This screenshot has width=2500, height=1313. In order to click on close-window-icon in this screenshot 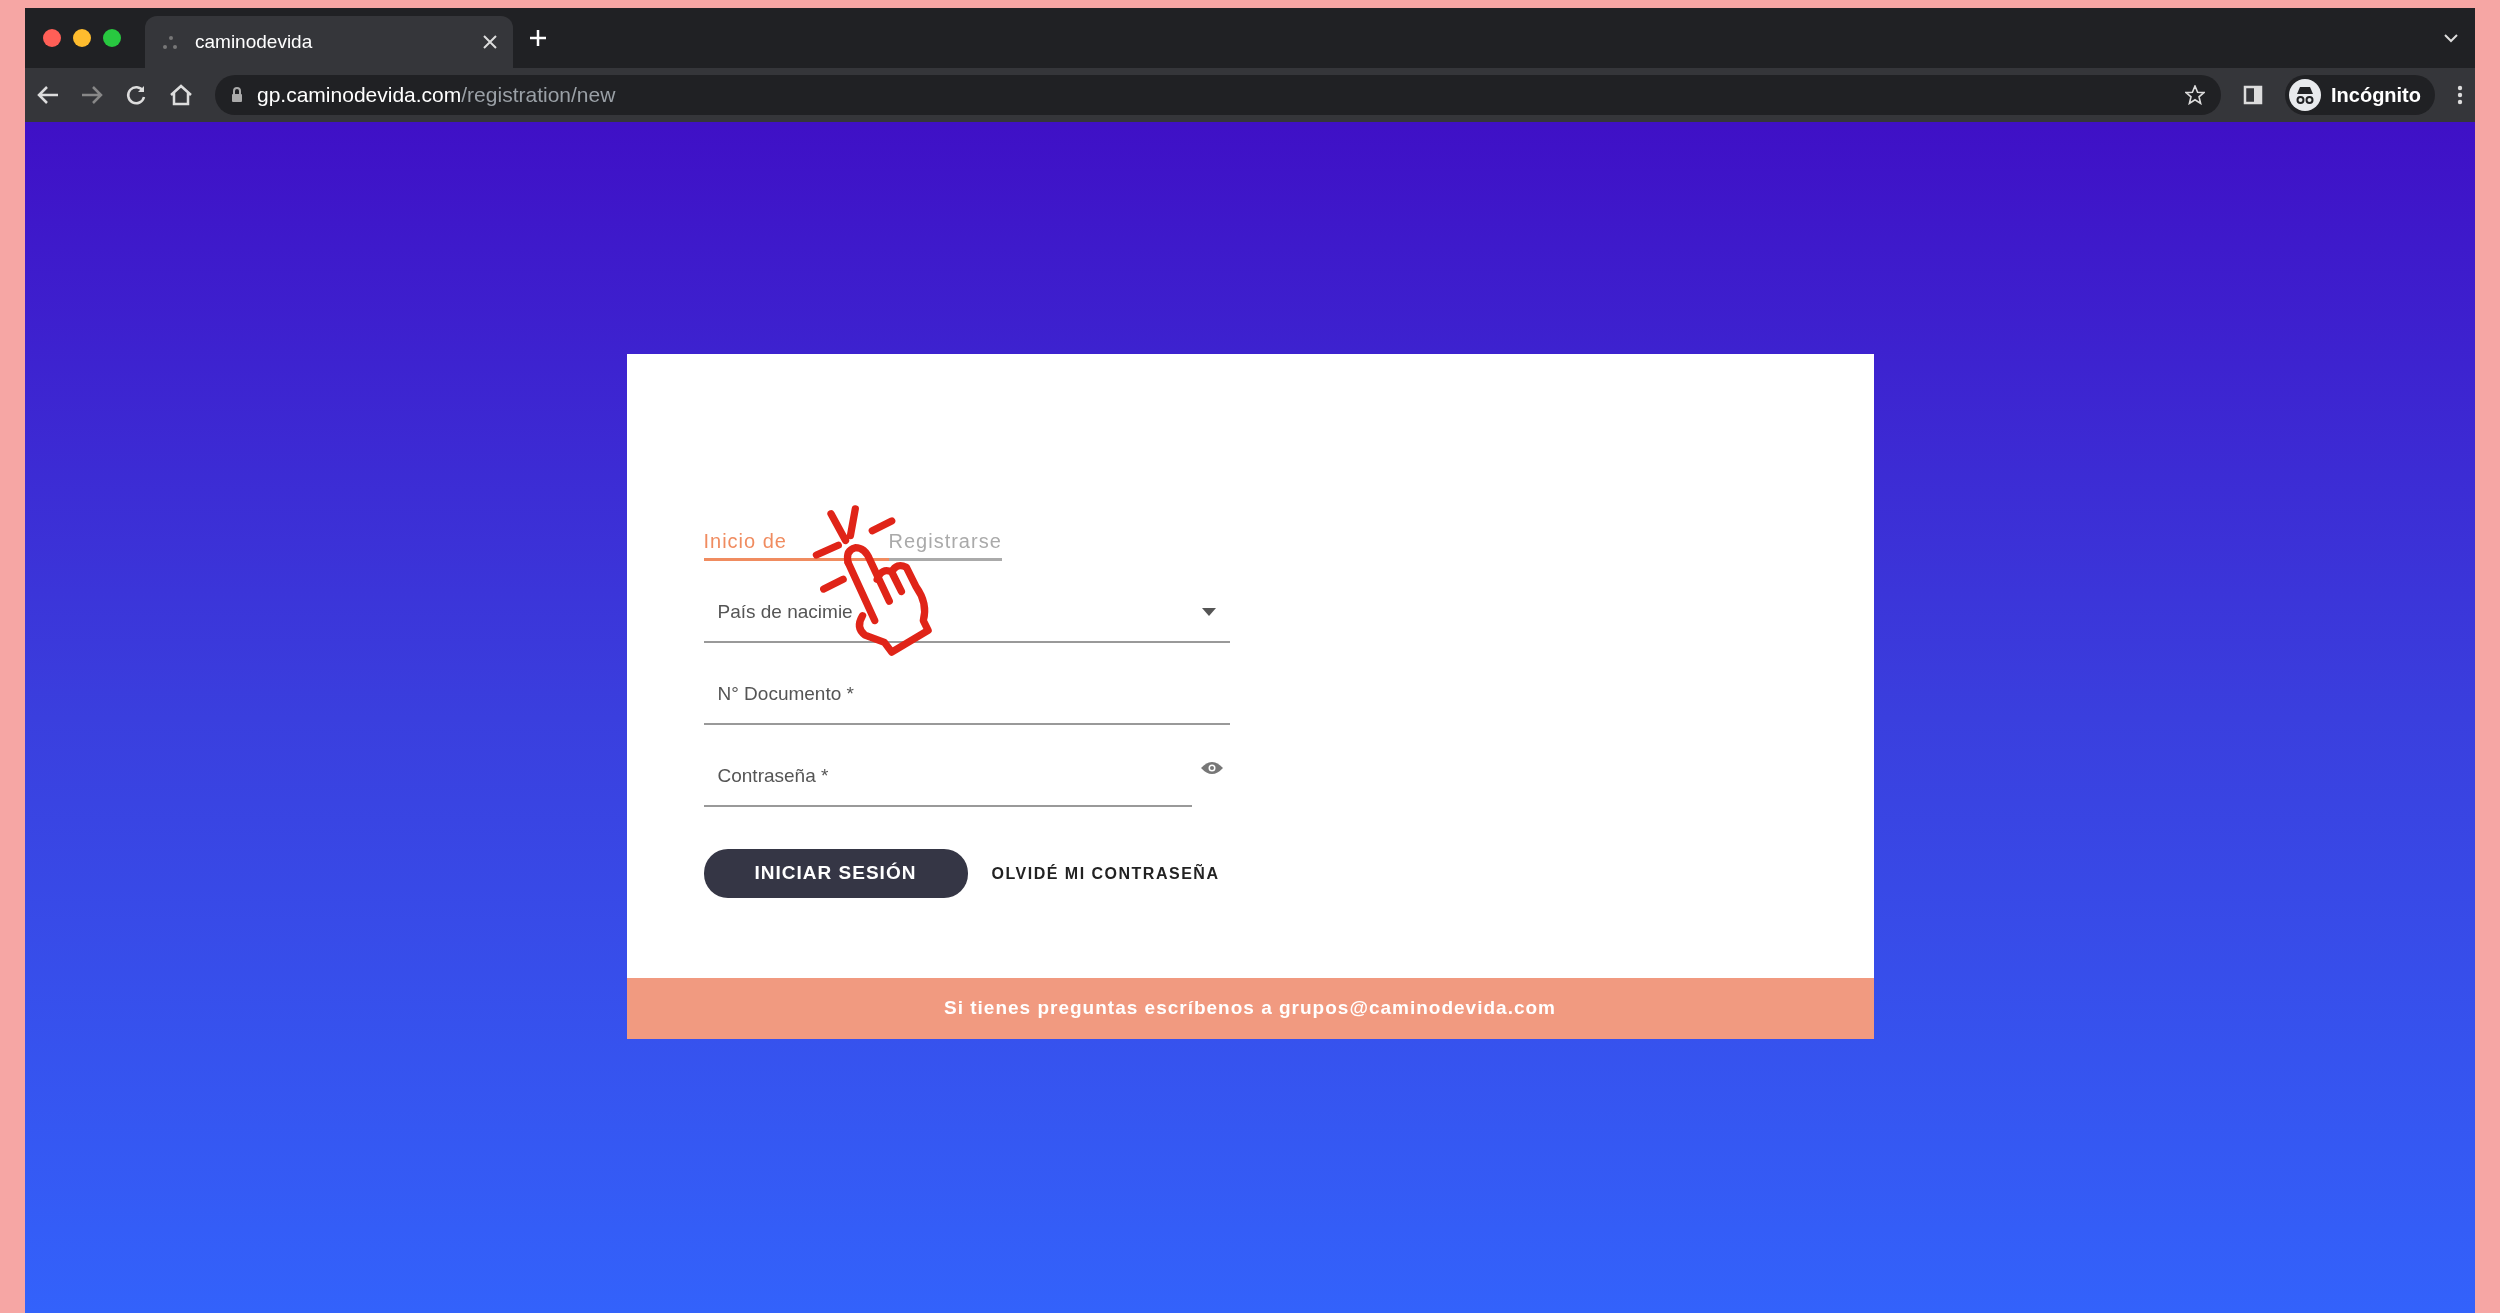, I will do `click(52, 38)`.